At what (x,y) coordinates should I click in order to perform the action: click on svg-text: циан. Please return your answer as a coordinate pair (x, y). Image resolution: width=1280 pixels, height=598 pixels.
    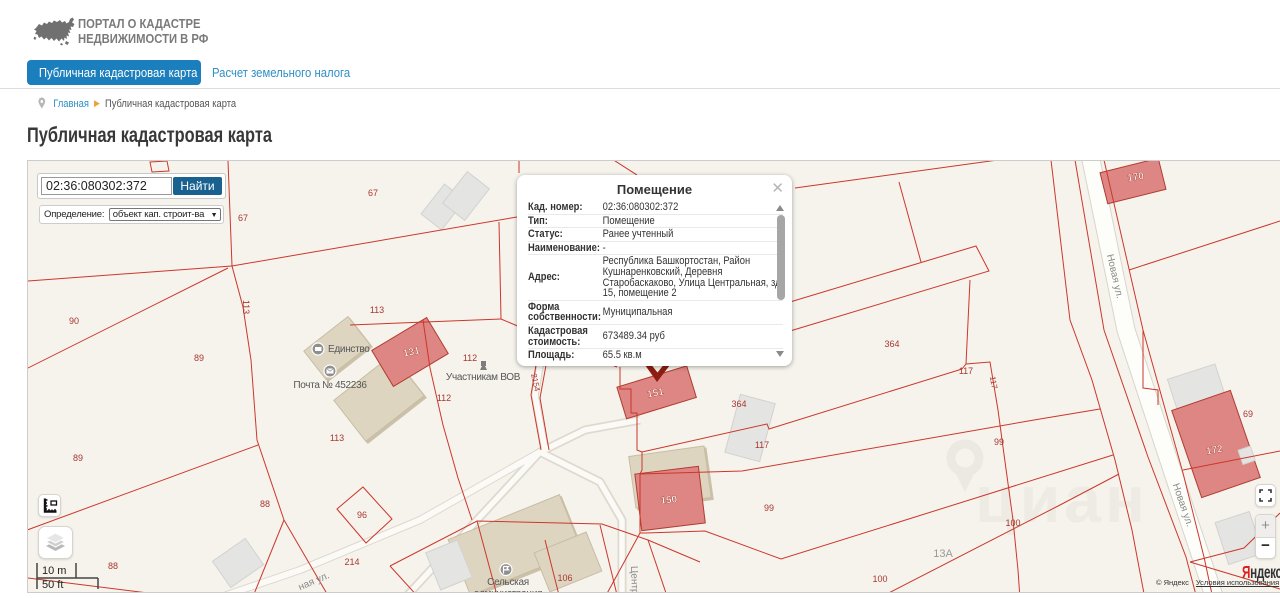
    Looking at the image, I should click on (1062, 499).